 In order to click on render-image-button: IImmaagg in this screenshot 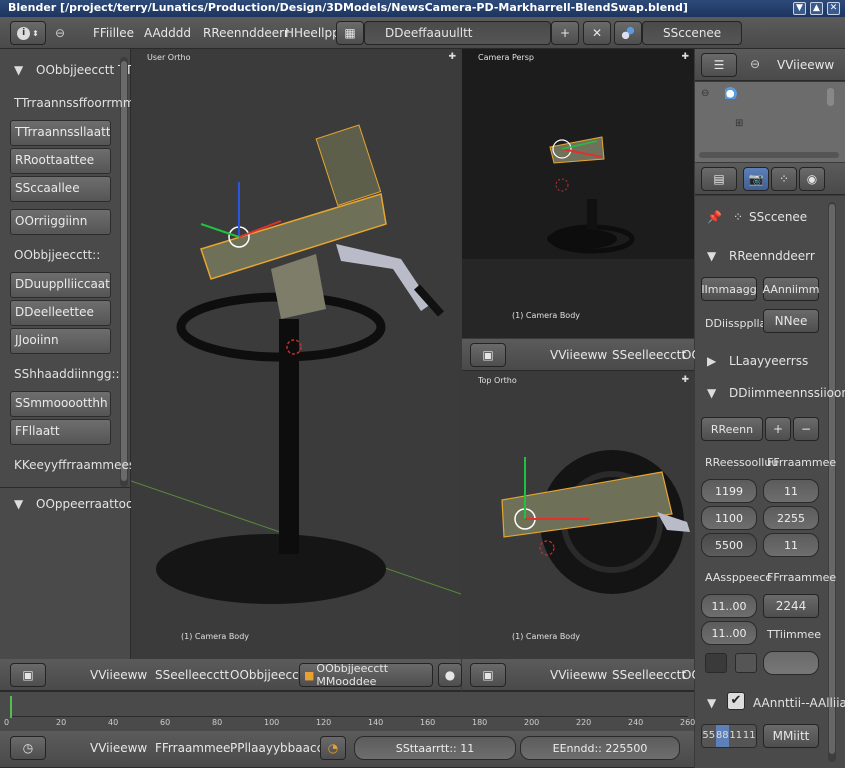, I will do `click(729, 289)`.